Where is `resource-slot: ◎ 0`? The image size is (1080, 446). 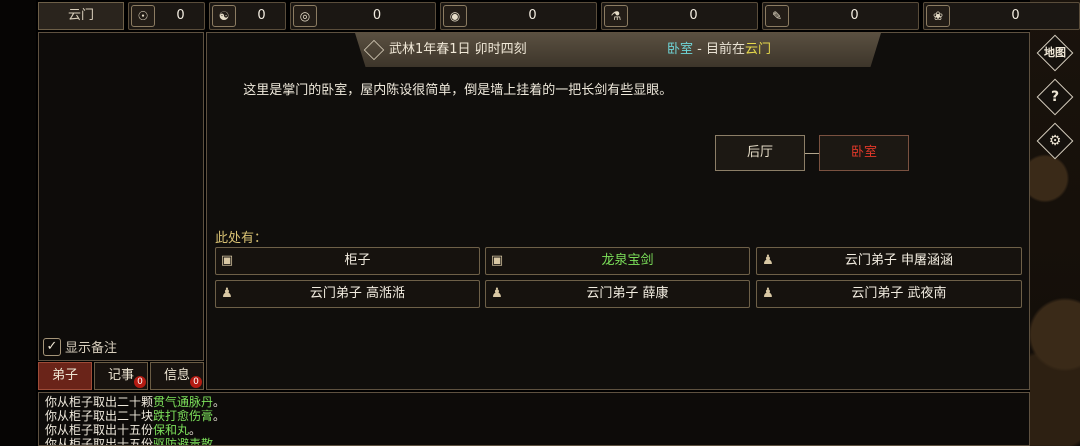
resource-slot: ◎ 0 is located at coordinates (363, 16).